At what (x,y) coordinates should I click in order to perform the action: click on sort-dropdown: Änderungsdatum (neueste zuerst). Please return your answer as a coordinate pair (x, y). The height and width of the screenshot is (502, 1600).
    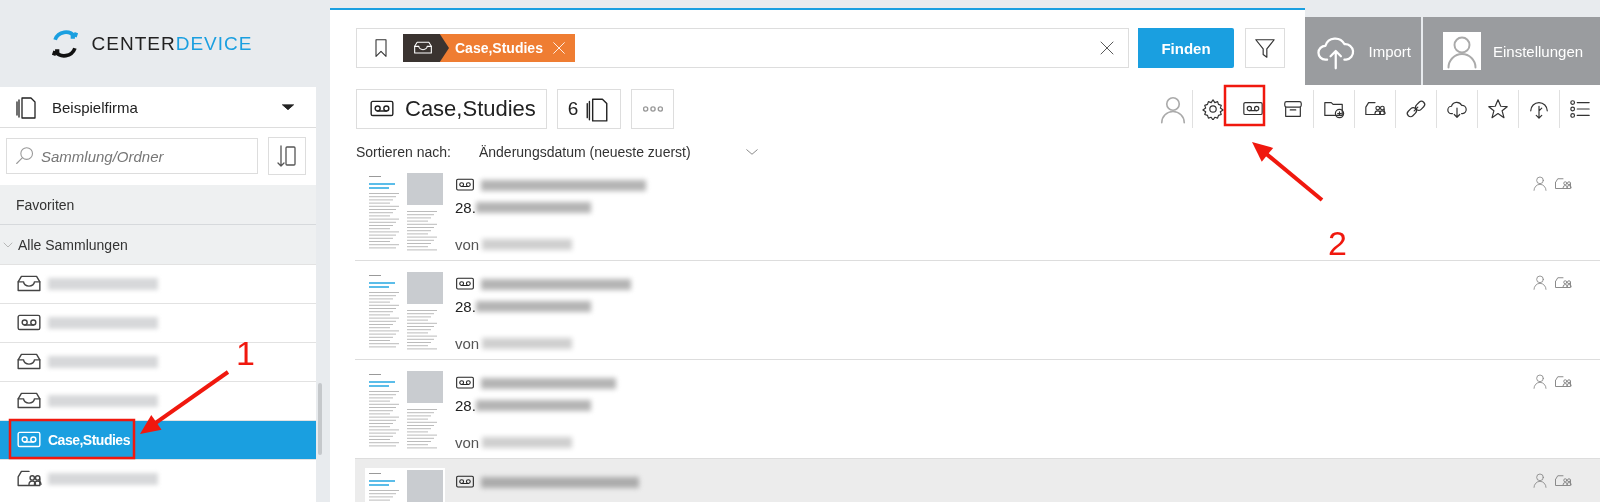
    Looking at the image, I should click on (619, 152).